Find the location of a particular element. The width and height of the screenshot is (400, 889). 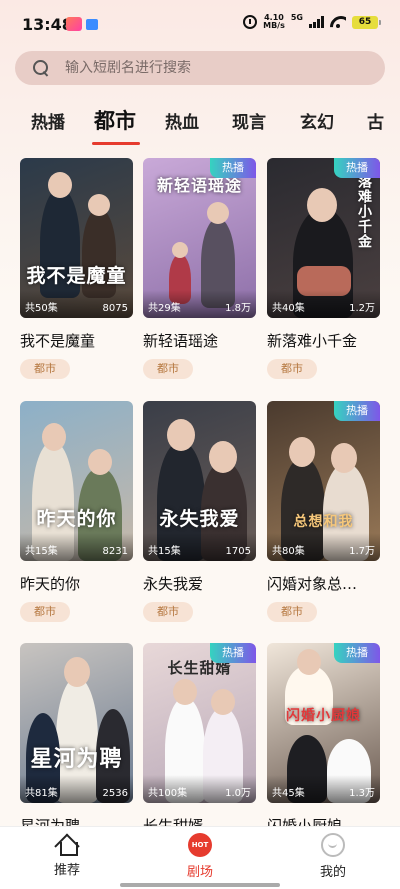

drama-title: 新落难小千金 is located at coordinates (323, 340).